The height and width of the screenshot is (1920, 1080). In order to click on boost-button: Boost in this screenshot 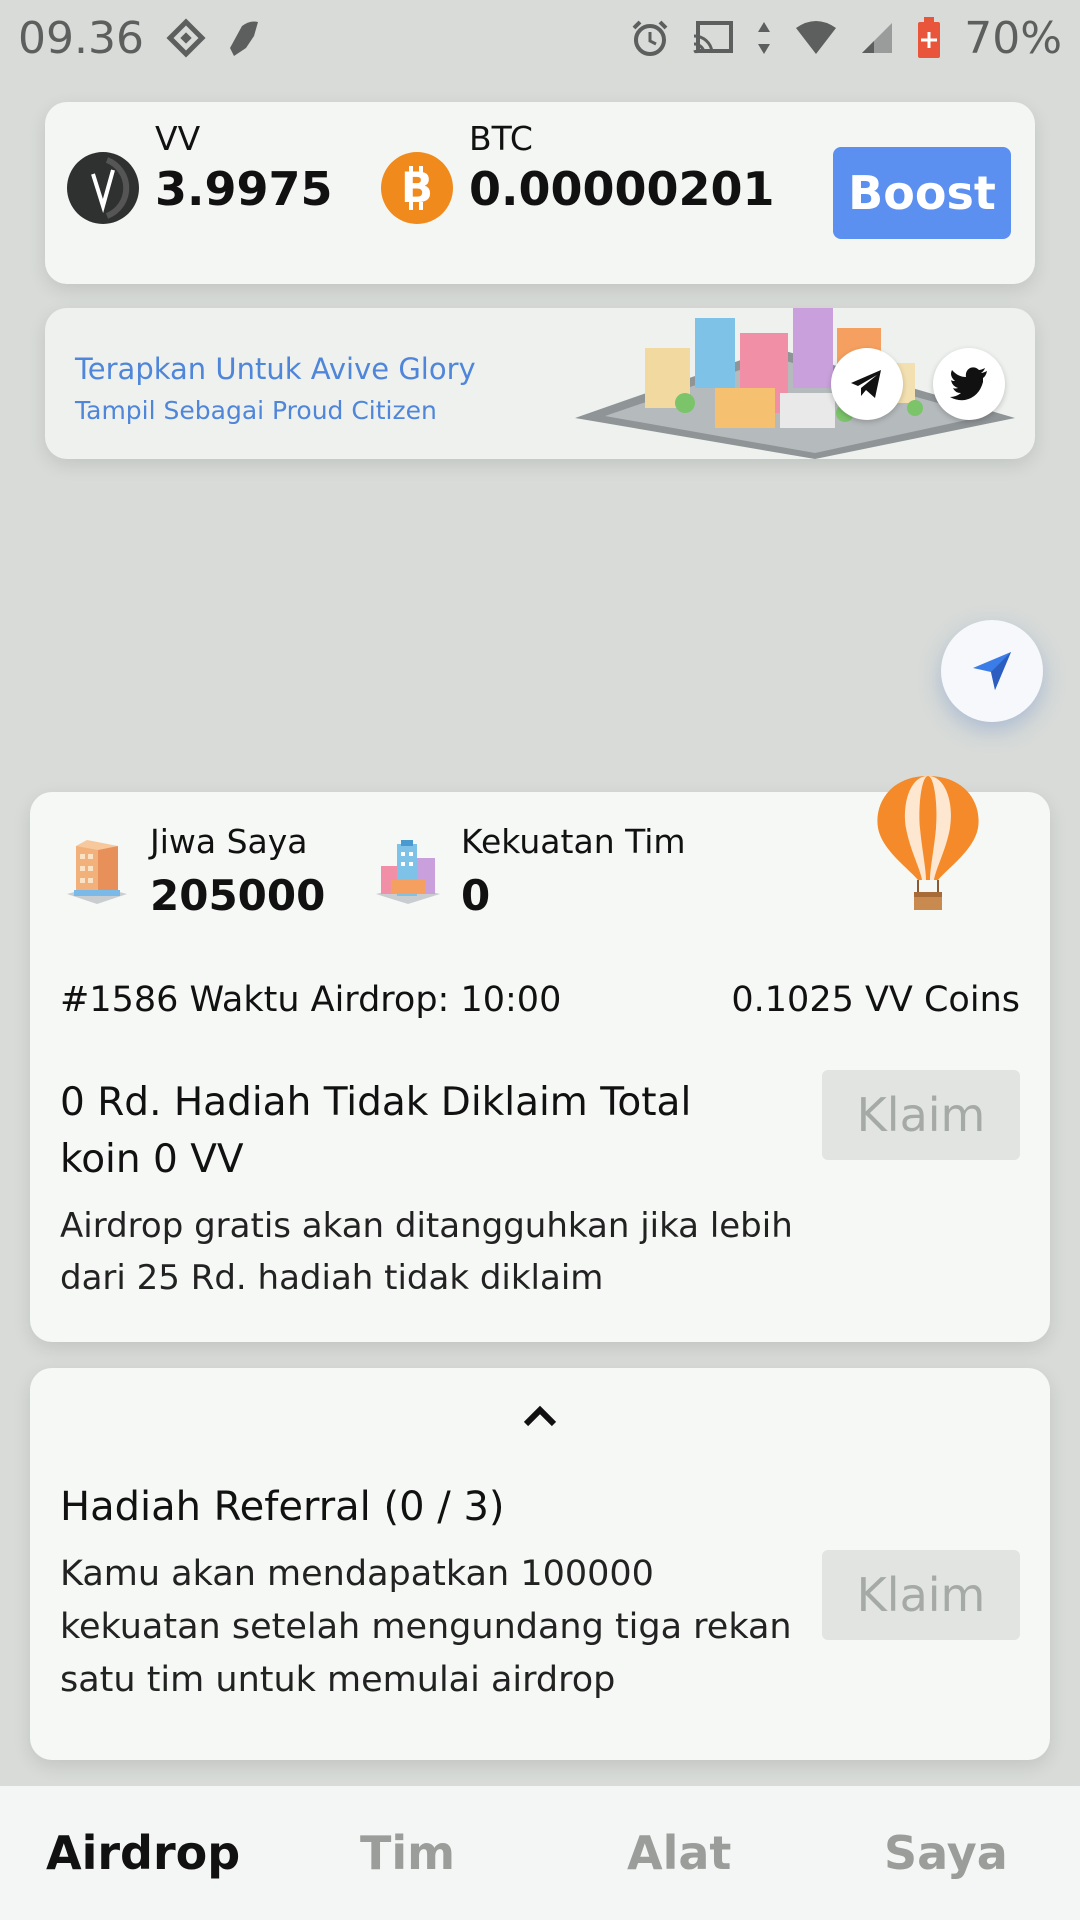, I will do `click(922, 193)`.